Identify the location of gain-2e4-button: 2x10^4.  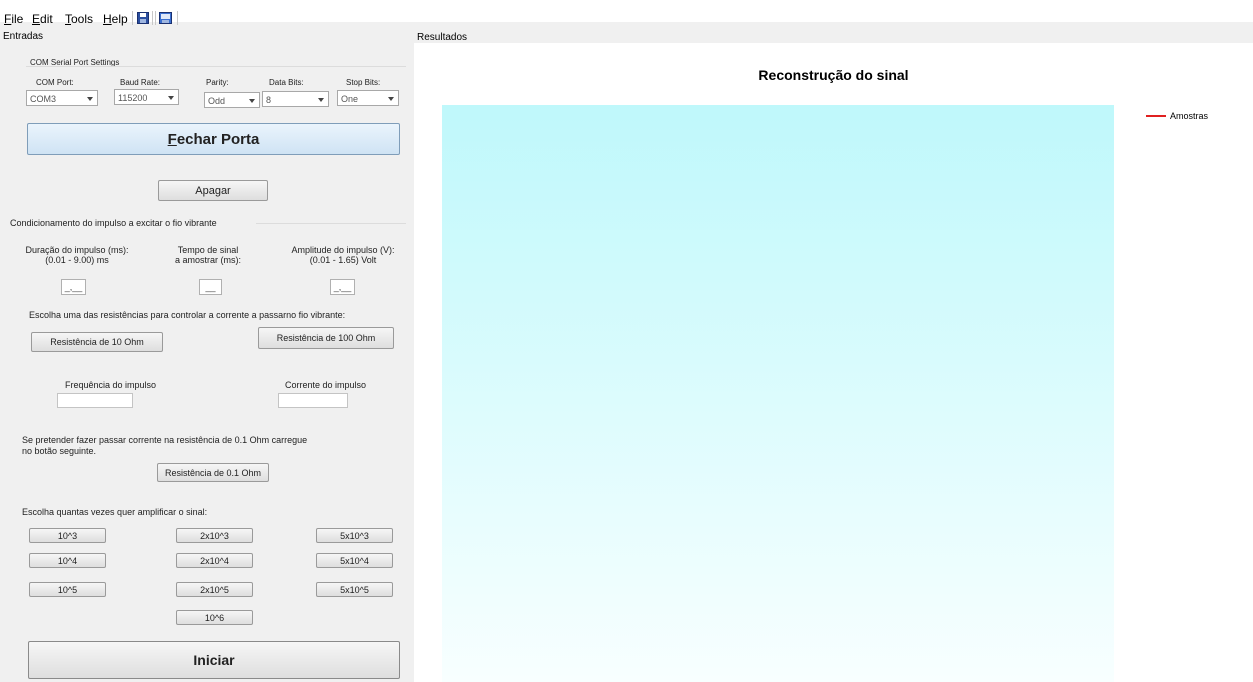
(214, 560).